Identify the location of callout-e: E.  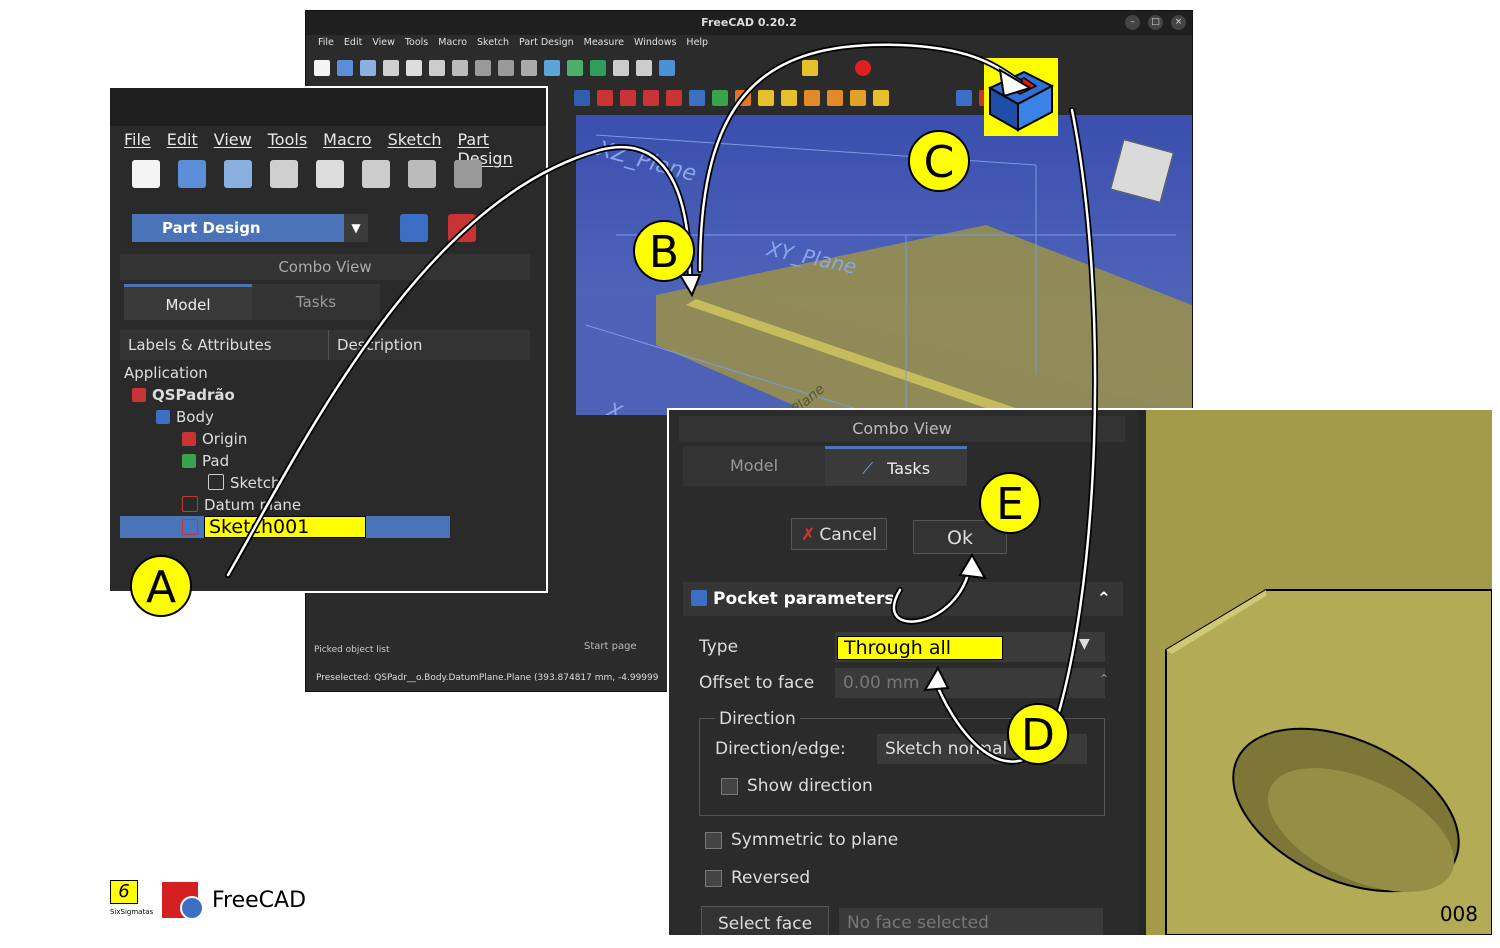
(1010, 503).